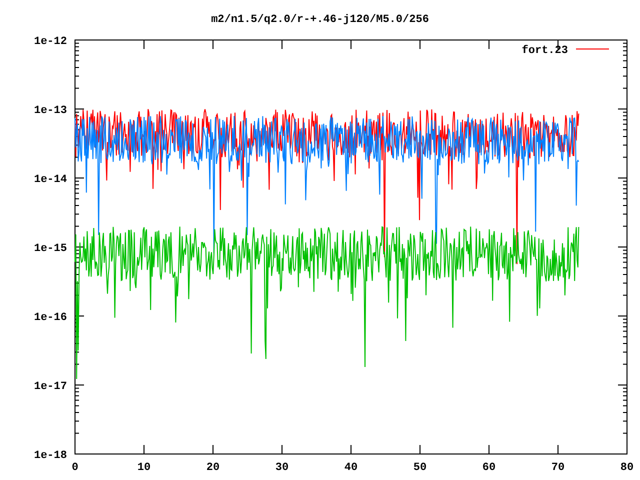 This screenshot has height=480, width=640. Describe the element at coordinates (144, 468) in the screenshot. I see `x-tick-label: 10` at that location.